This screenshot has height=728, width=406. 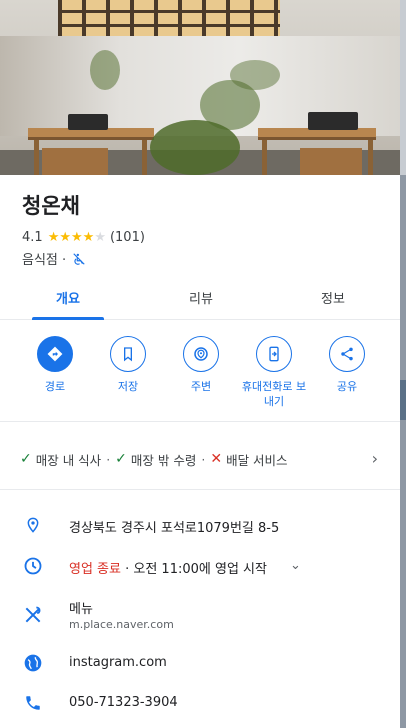 What do you see at coordinates (201, 354) in the screenshot?
I see `nearby-icon` at bounding box center [201, 354].